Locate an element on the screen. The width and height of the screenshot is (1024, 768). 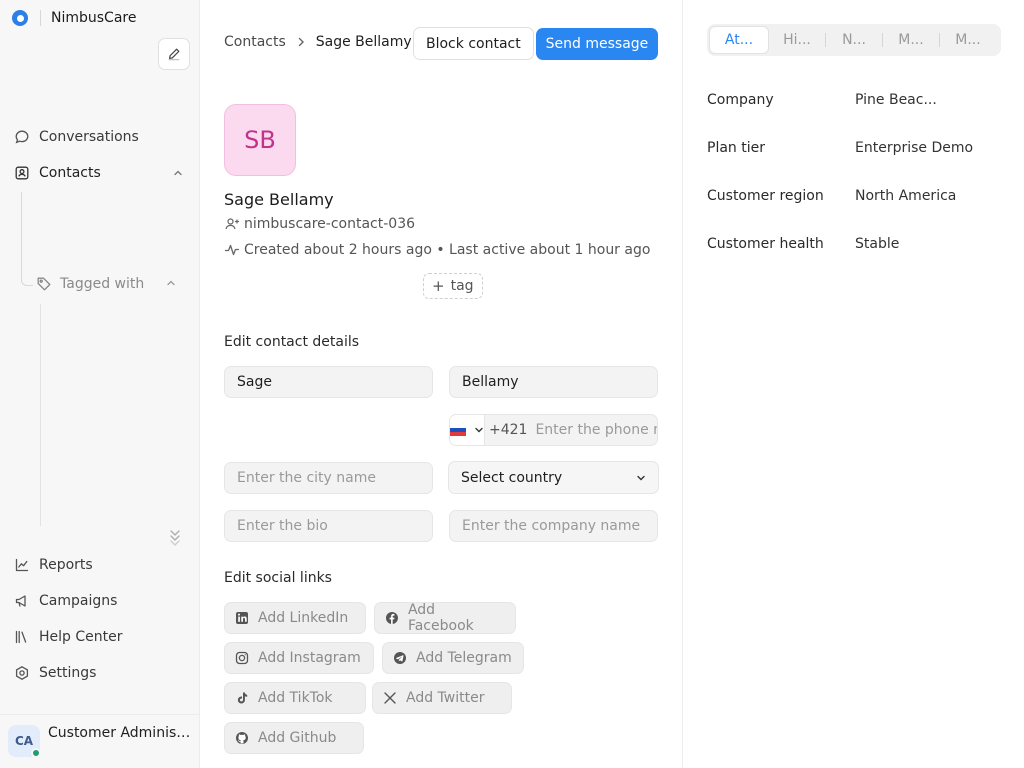
brand-logo-icon is located at coordinates (20, 18).